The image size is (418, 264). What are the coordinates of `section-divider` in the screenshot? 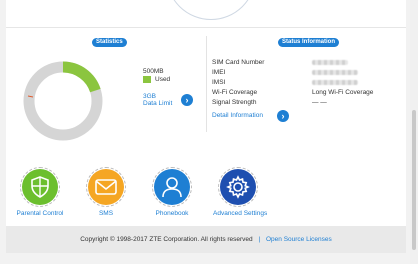 It's located at (206, 27).